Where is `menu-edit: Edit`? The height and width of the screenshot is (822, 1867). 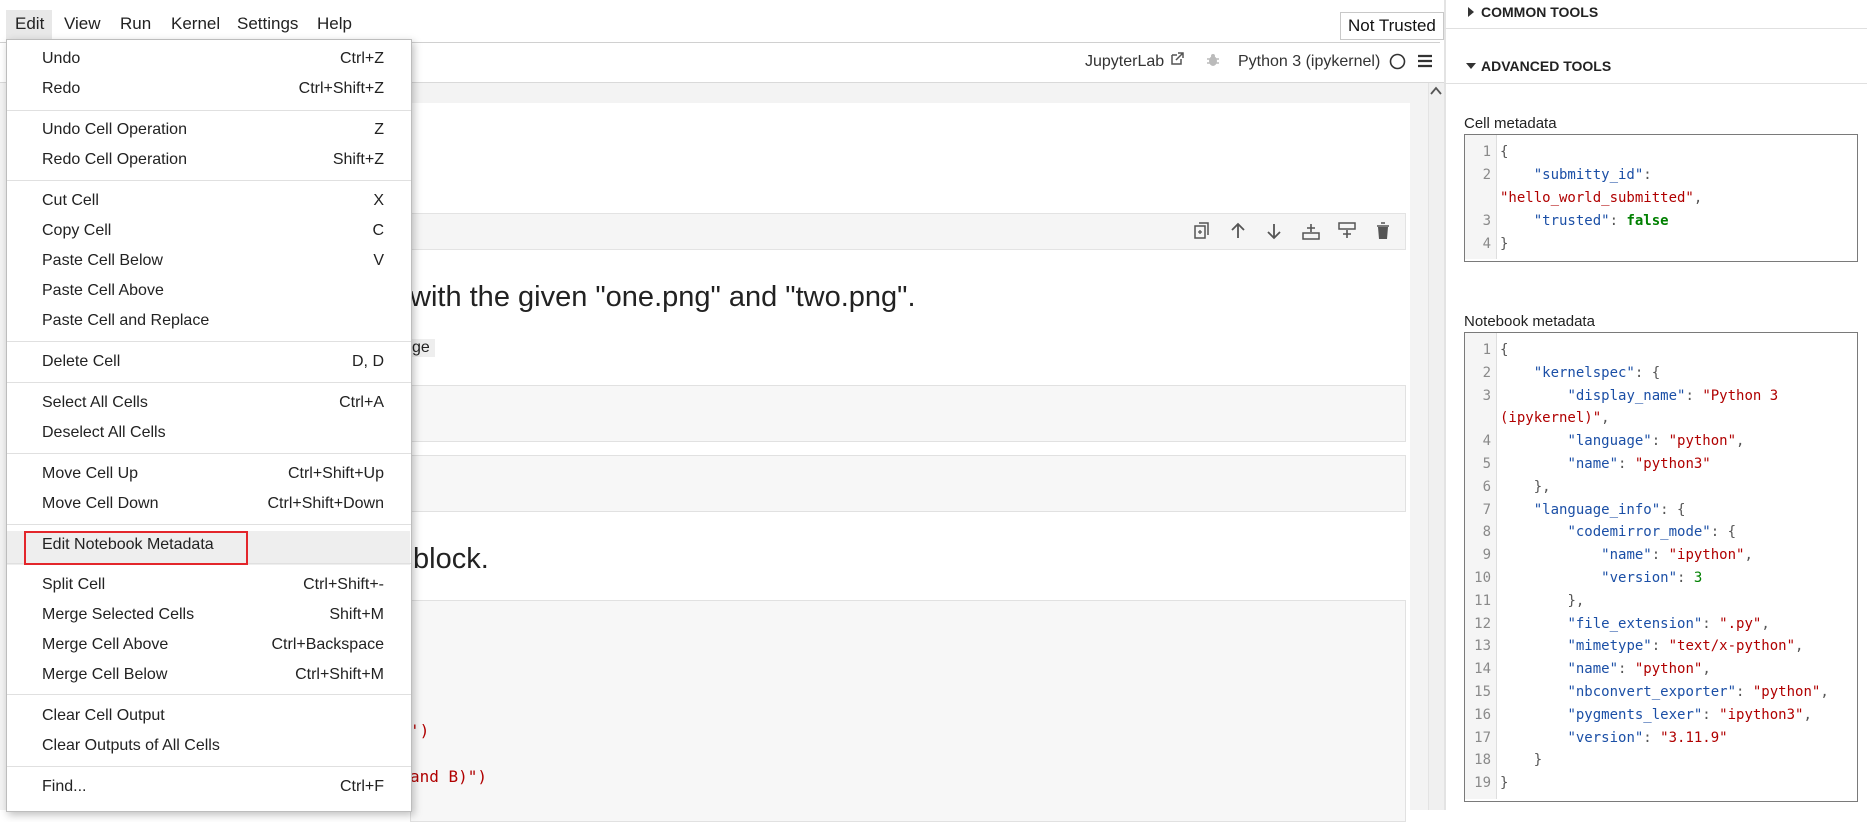 menu-edit: Edit is located at coordinates (29, 24).